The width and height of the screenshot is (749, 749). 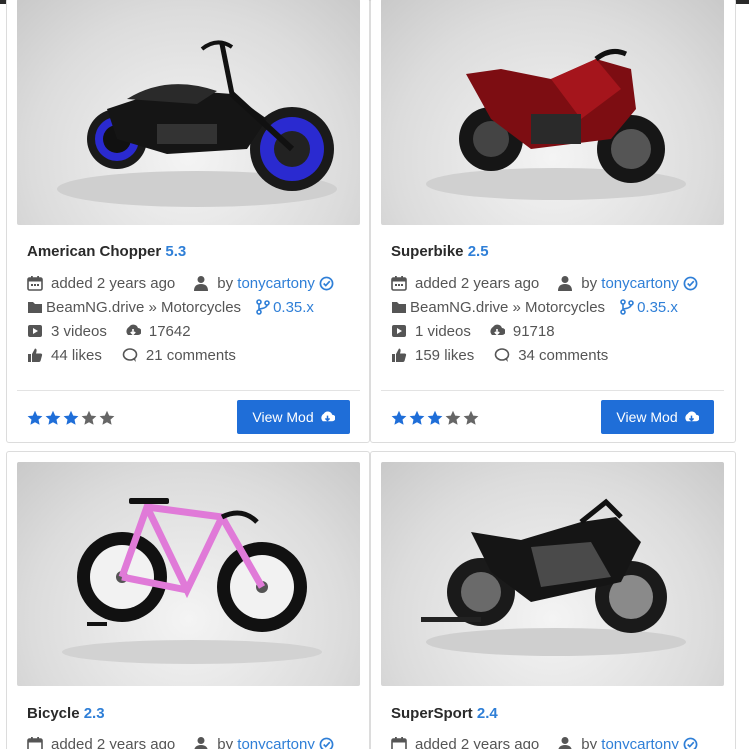 I want to click on mod-version: 2.5, so click(x=478, y=251).